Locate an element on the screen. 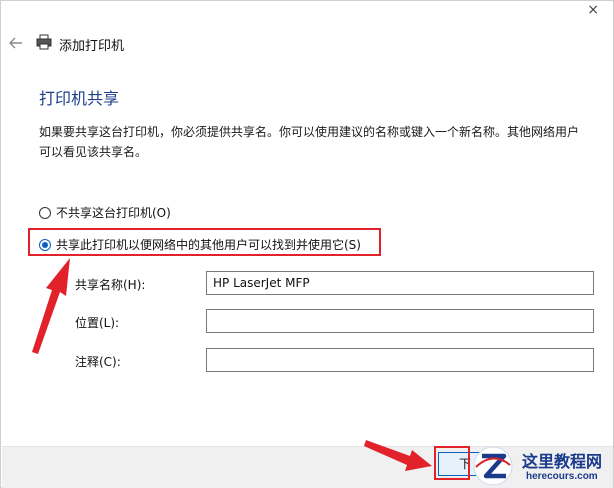 Image resolution: width=614 pixels, height=488 pixels. share-radio is located at coordinates (45, 244).